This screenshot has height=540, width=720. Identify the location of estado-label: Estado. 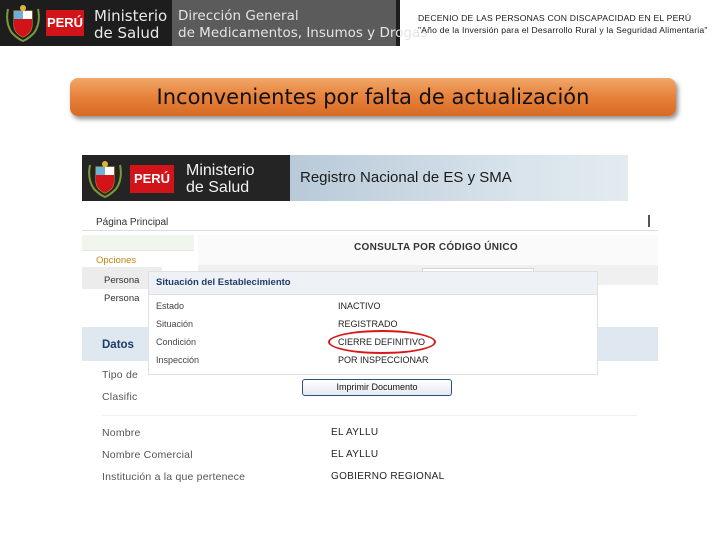
(170, 306).